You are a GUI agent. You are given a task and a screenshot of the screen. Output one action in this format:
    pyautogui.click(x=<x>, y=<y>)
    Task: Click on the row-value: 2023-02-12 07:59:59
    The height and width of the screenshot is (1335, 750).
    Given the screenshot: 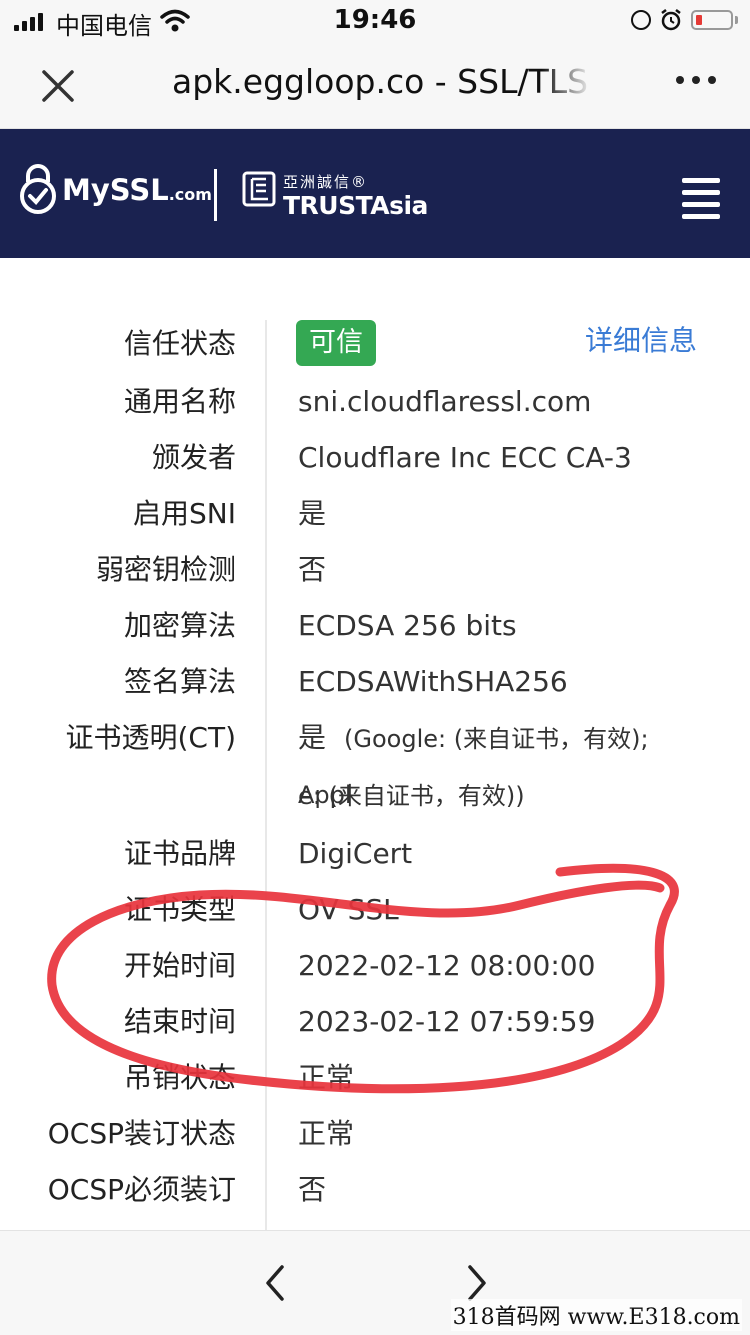 What is the action you would take?
    pyautogui.click(x=447, y=1021)
    